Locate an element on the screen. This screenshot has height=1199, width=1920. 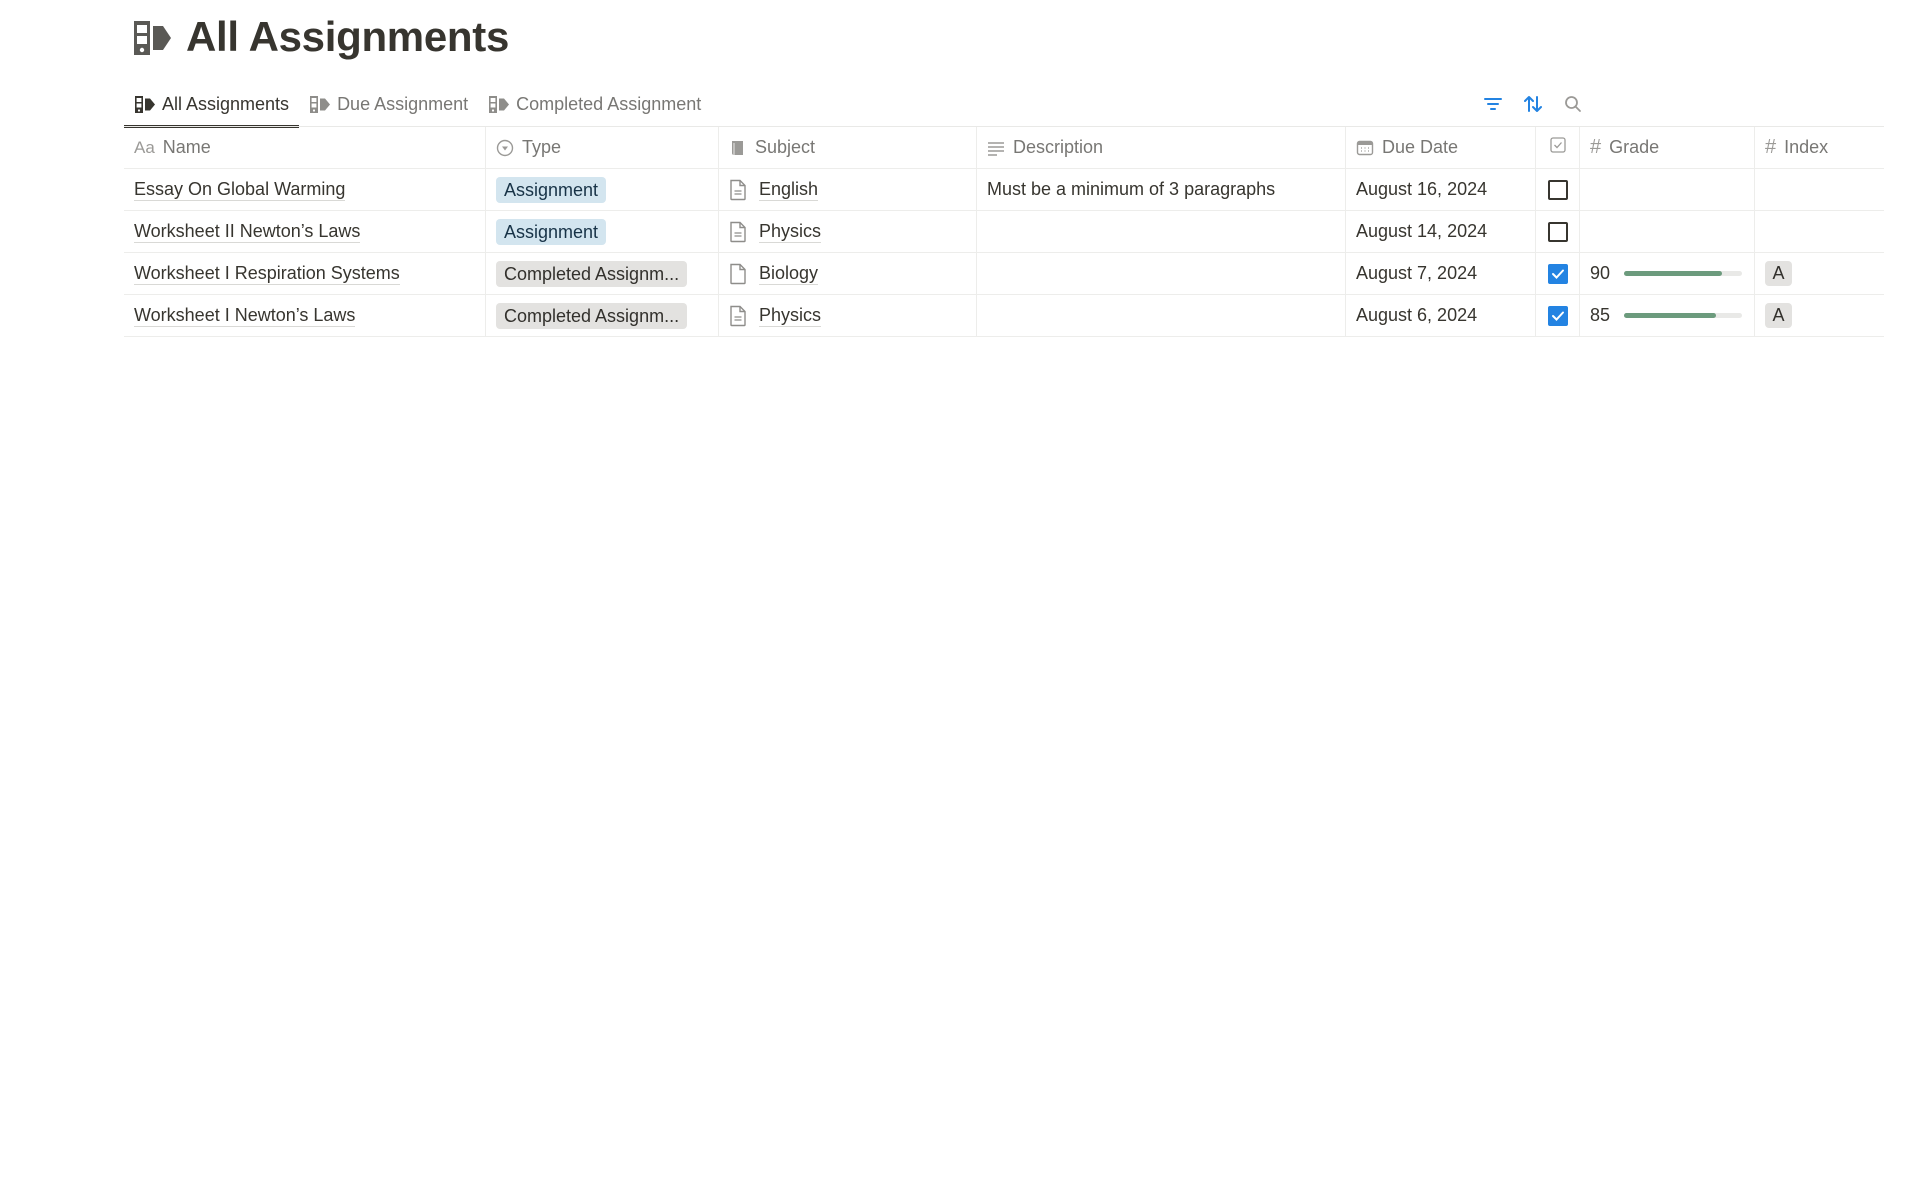
cell-name: Worksheet II Newton’s Laws is located at coordinates (305, 231).